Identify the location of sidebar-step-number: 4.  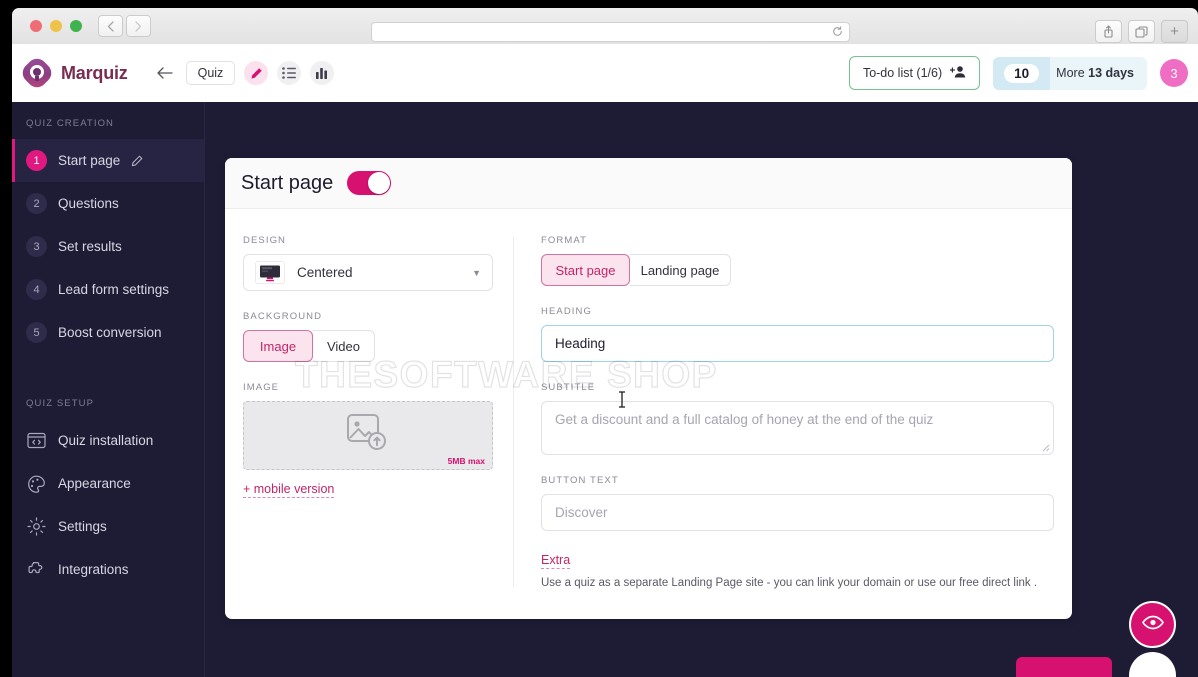
(36, 289).